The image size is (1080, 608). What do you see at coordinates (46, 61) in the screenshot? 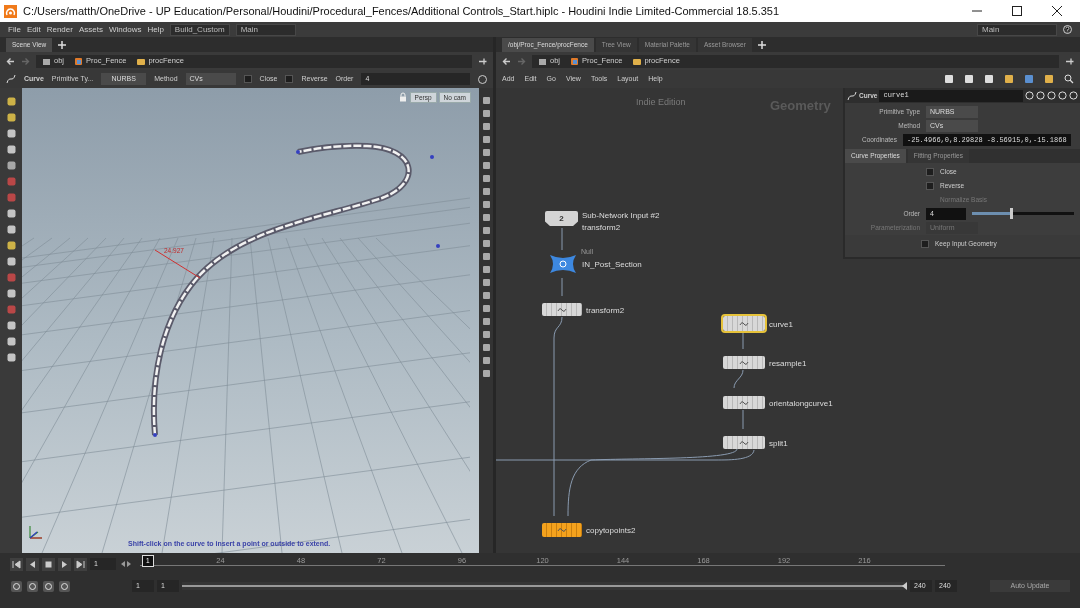
I see `folder-icon` at bounding box center [46, 61].